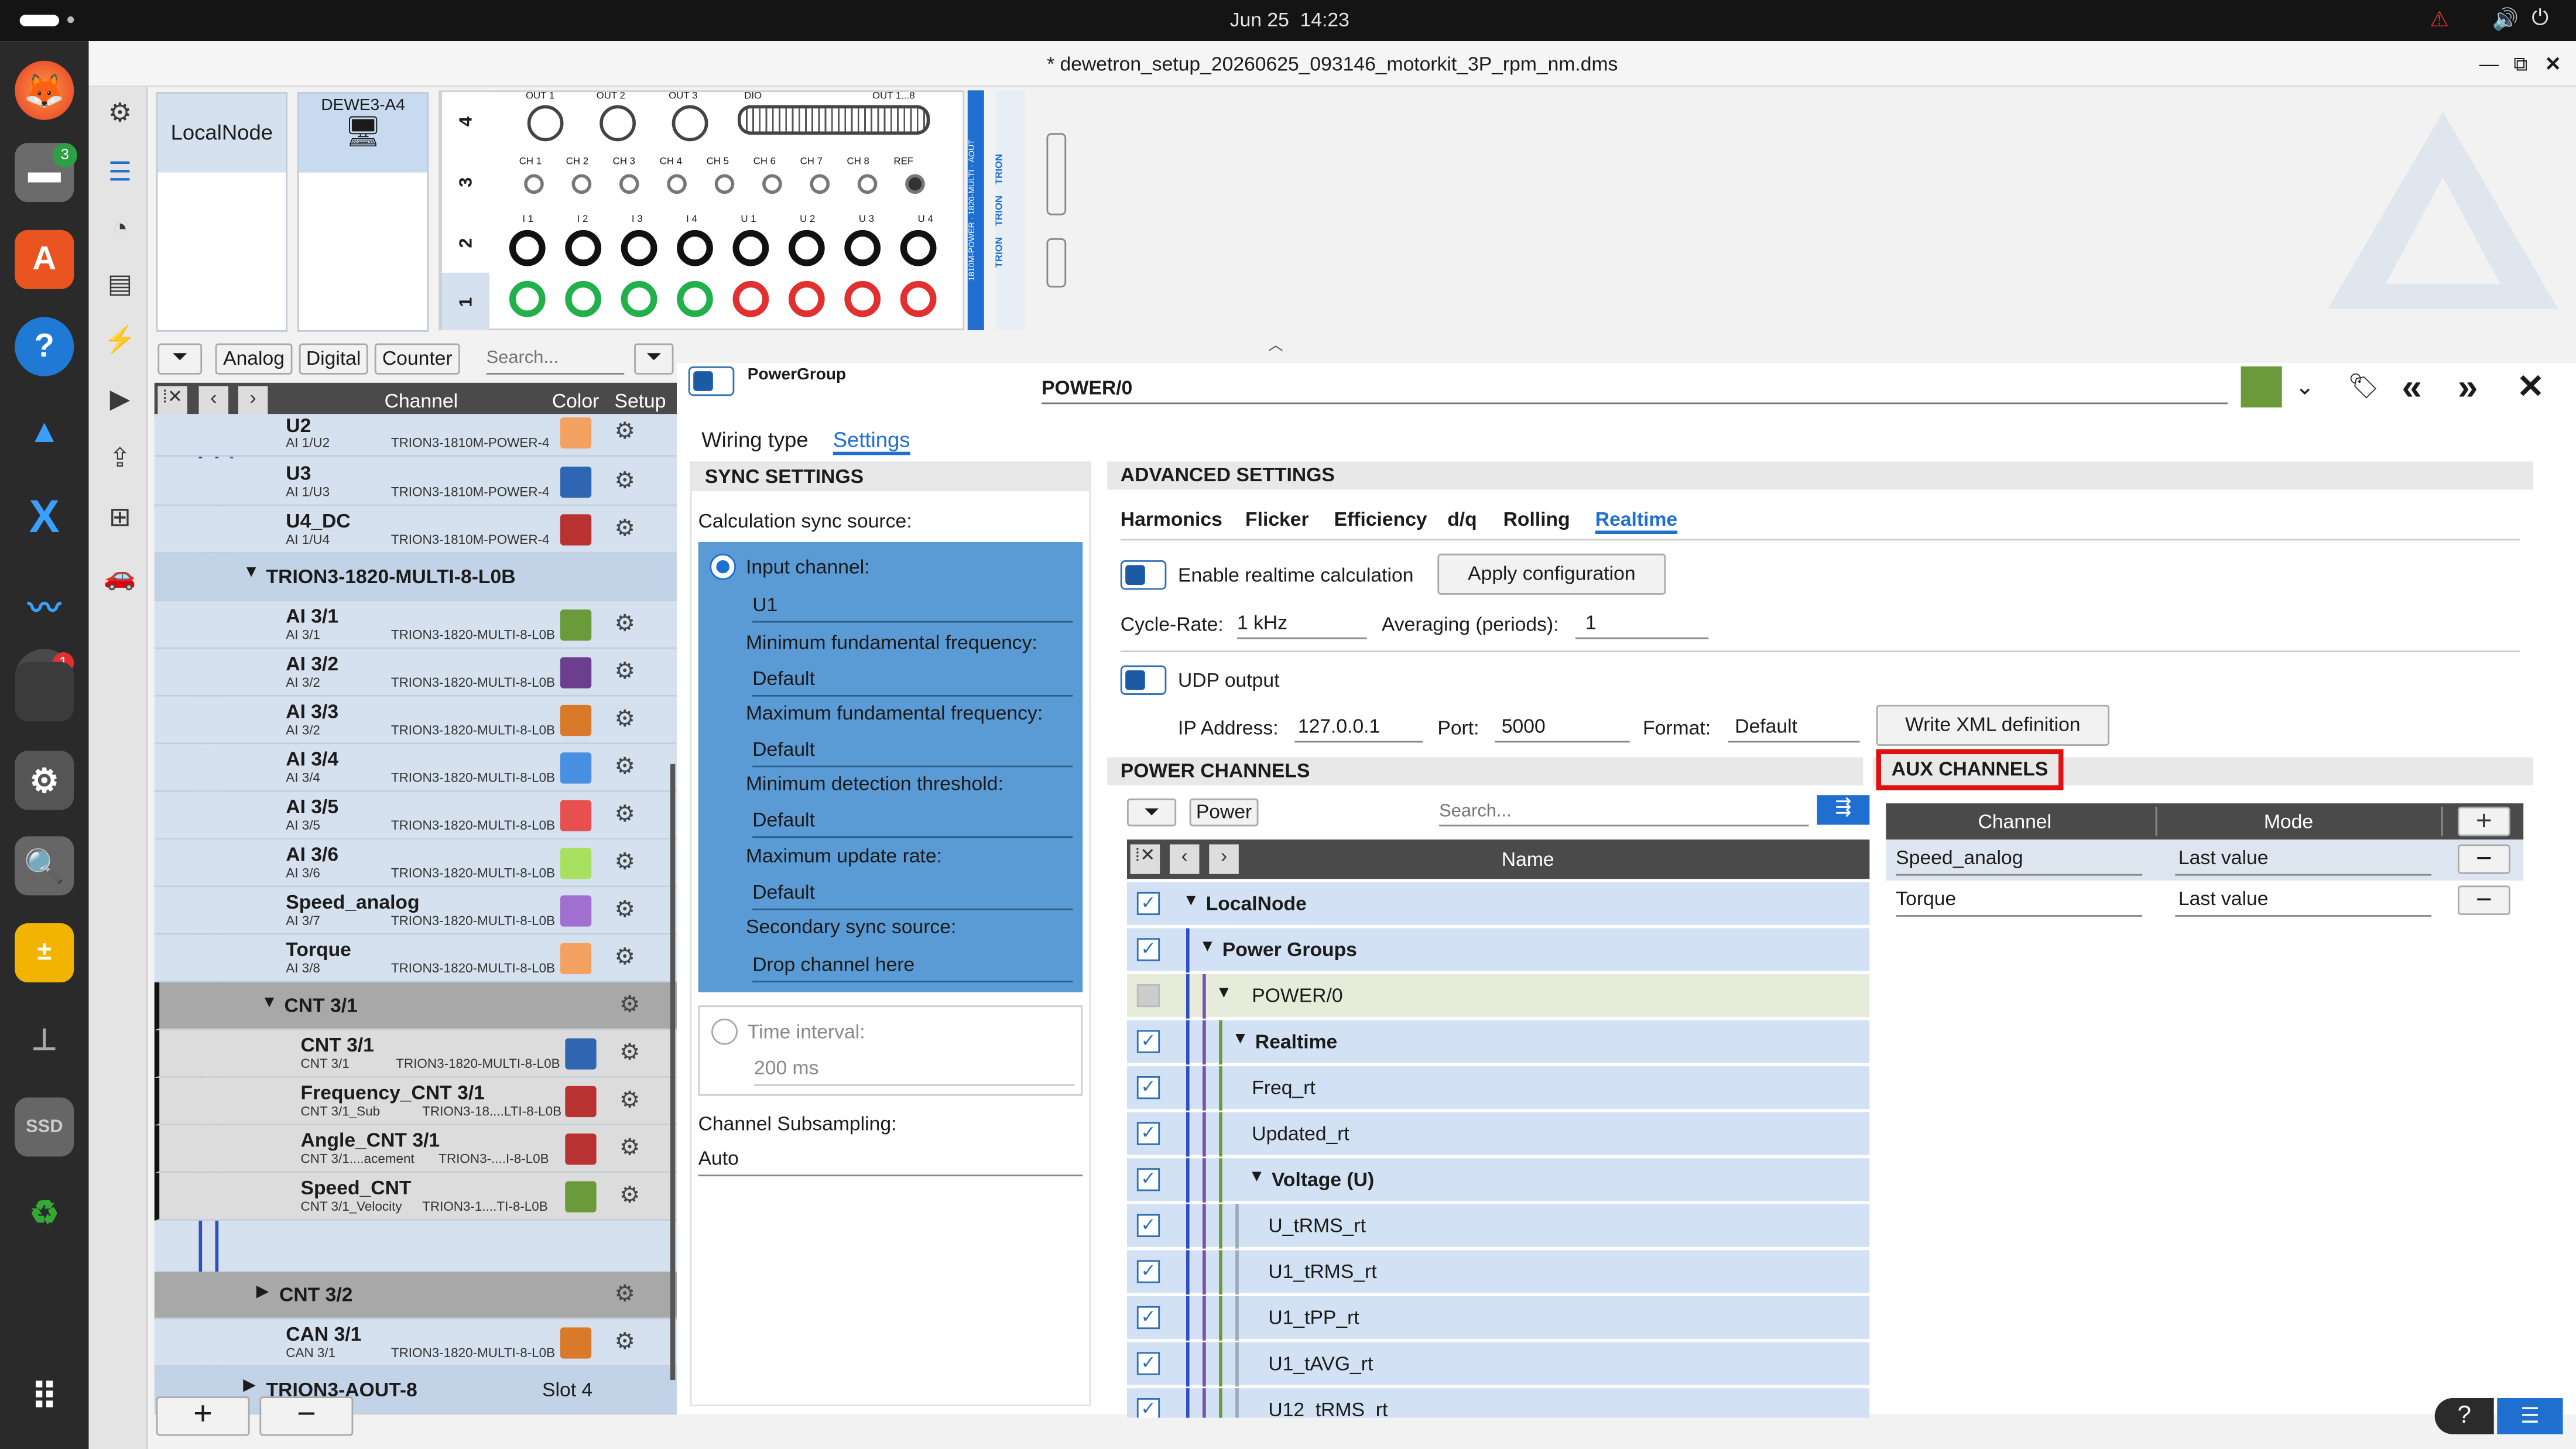  I want to click on group-row-cnt31: ▼ CNT 3/1 ⚙, so click(415, 1006).